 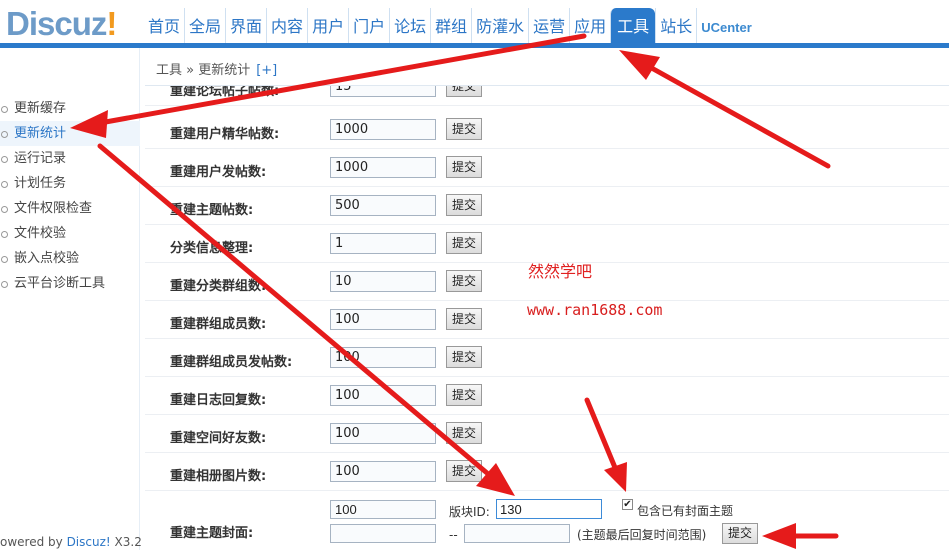 What do you see at coordinates (286, 26) in the screenshot?
I see `nav-content: 内容` at bounding box center [286, 26].